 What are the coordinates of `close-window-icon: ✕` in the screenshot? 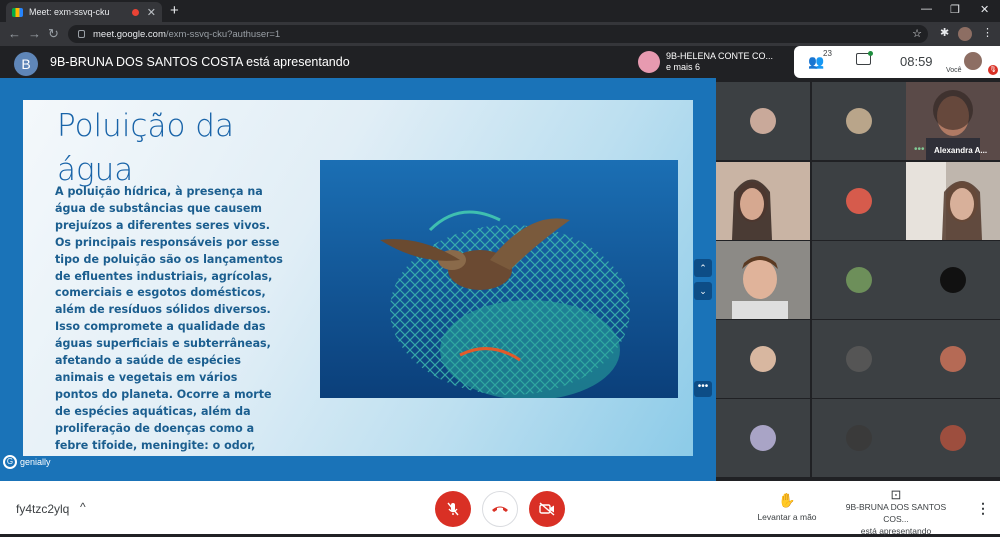 It's located at (984, 9).